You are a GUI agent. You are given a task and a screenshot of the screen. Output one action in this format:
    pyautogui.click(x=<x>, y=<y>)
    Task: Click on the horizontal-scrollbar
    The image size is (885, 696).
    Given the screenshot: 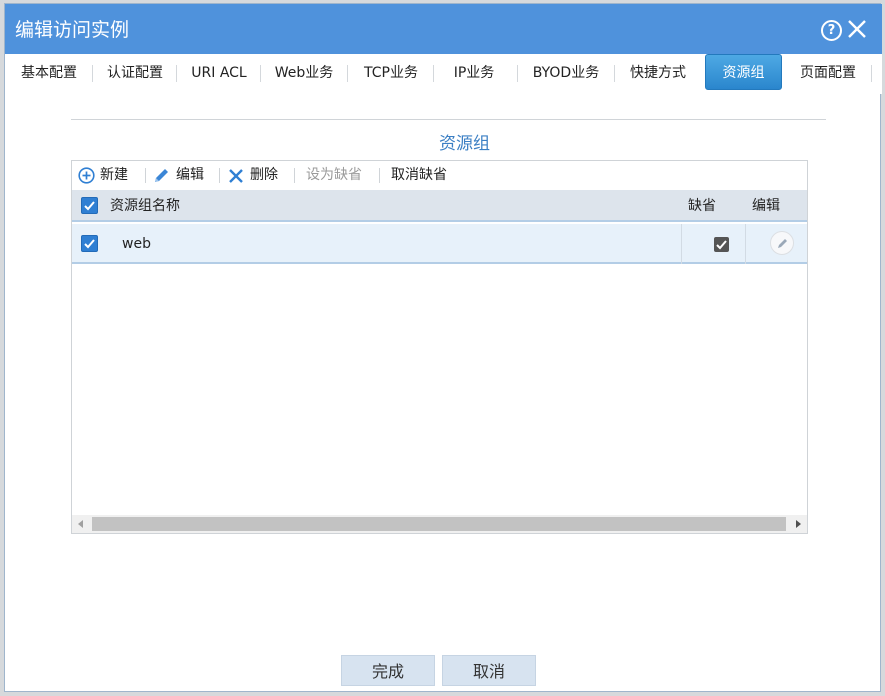 What is the action you would take?
    pyautogui.click(x=439, y=524)
    